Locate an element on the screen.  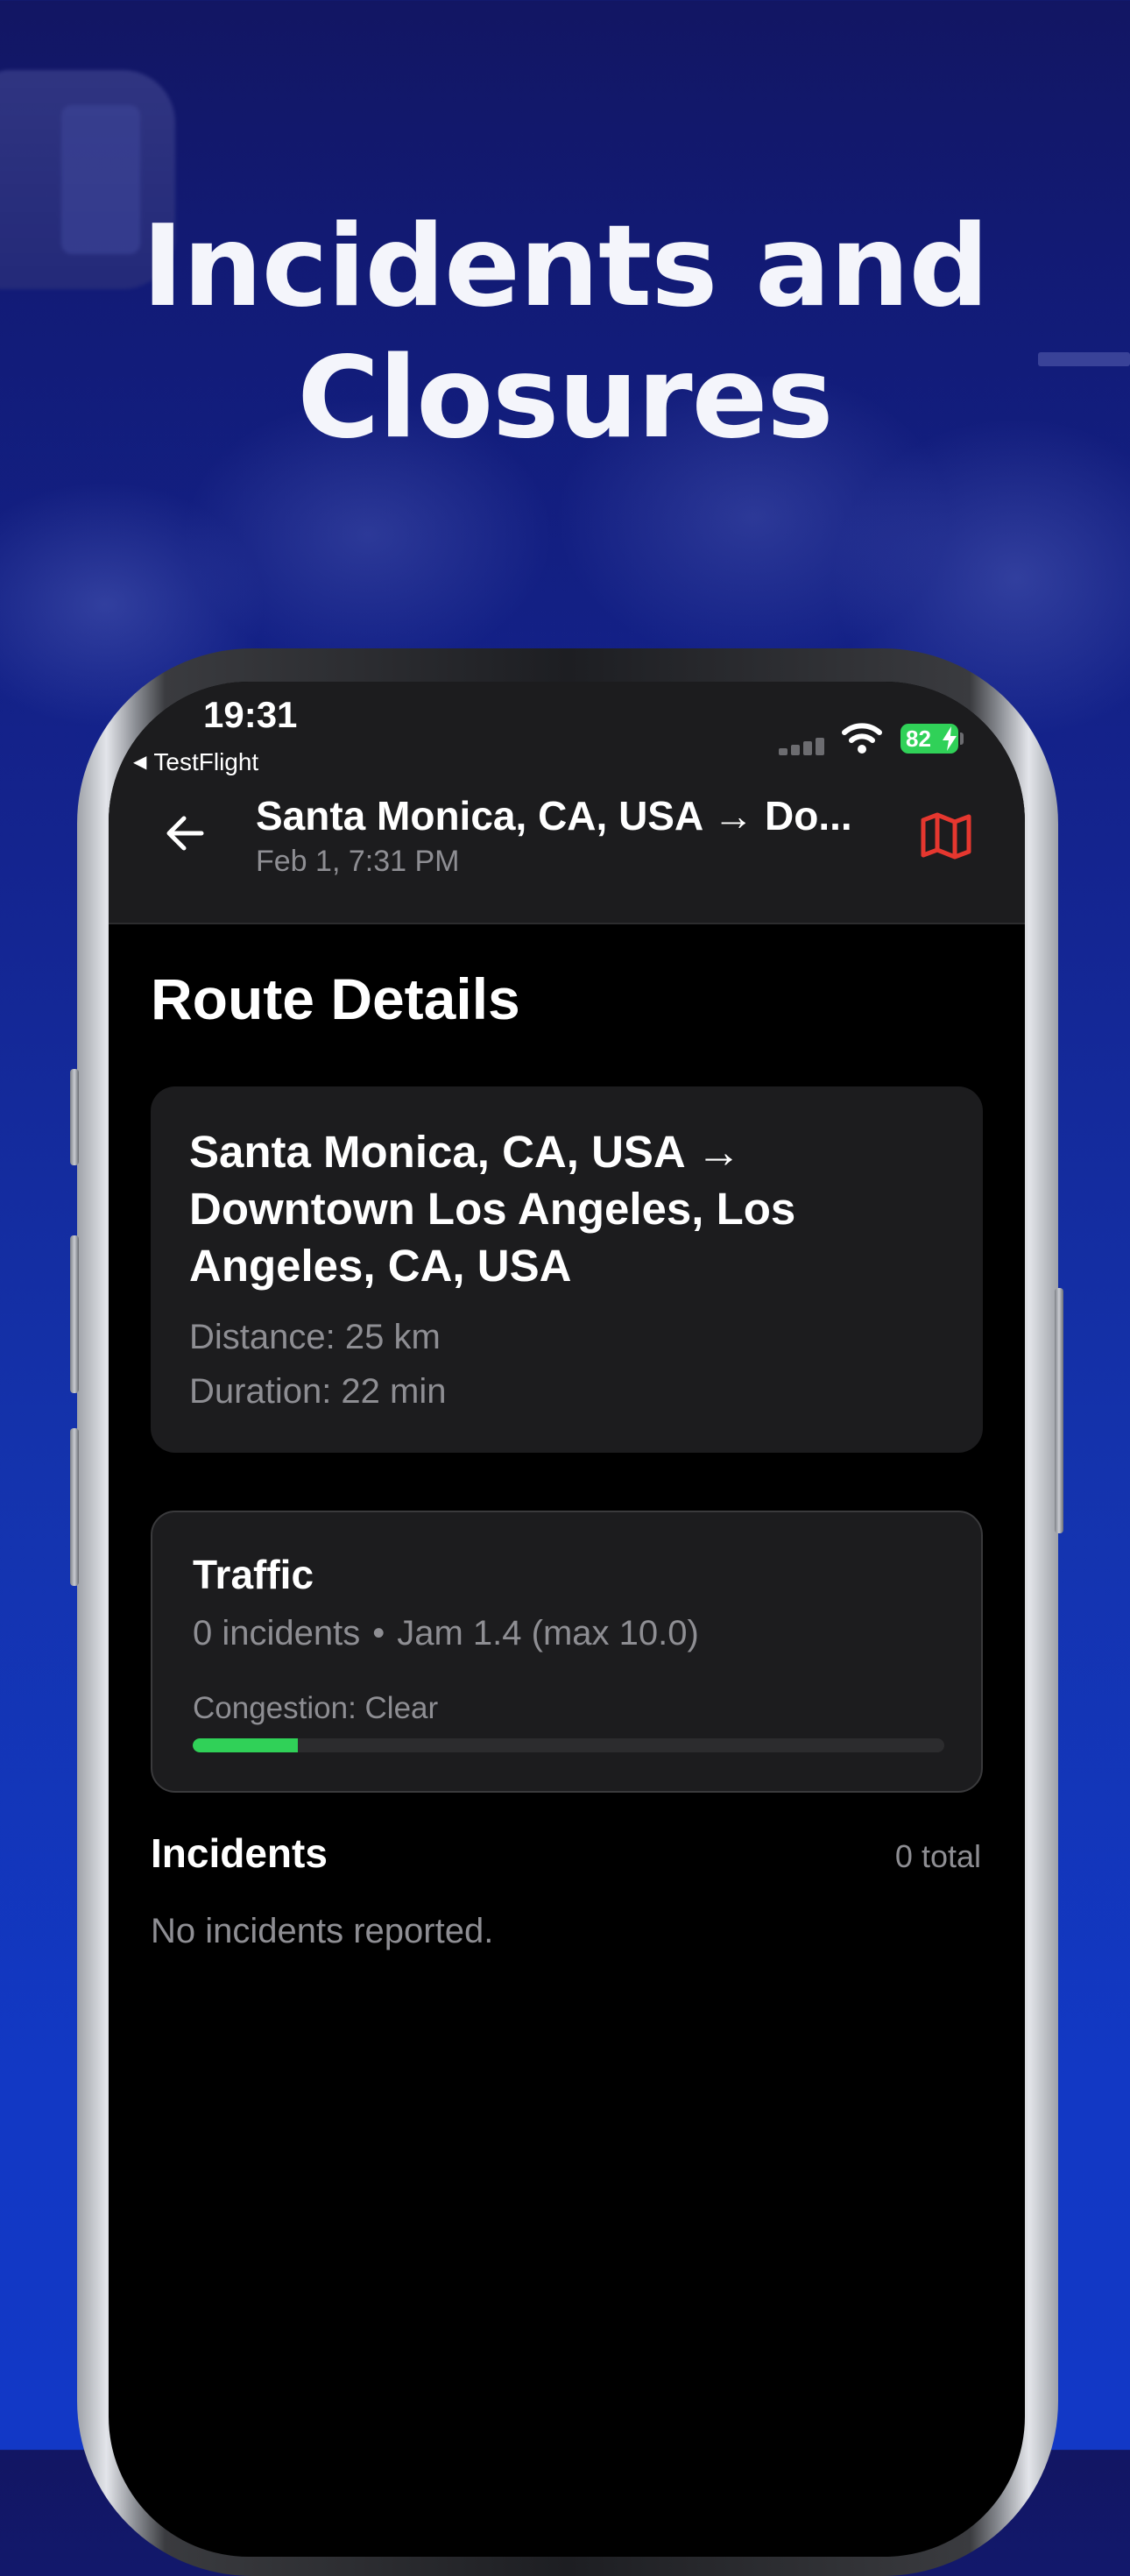
promo-headline-line2: Closures is located at coordinates (565, 398).